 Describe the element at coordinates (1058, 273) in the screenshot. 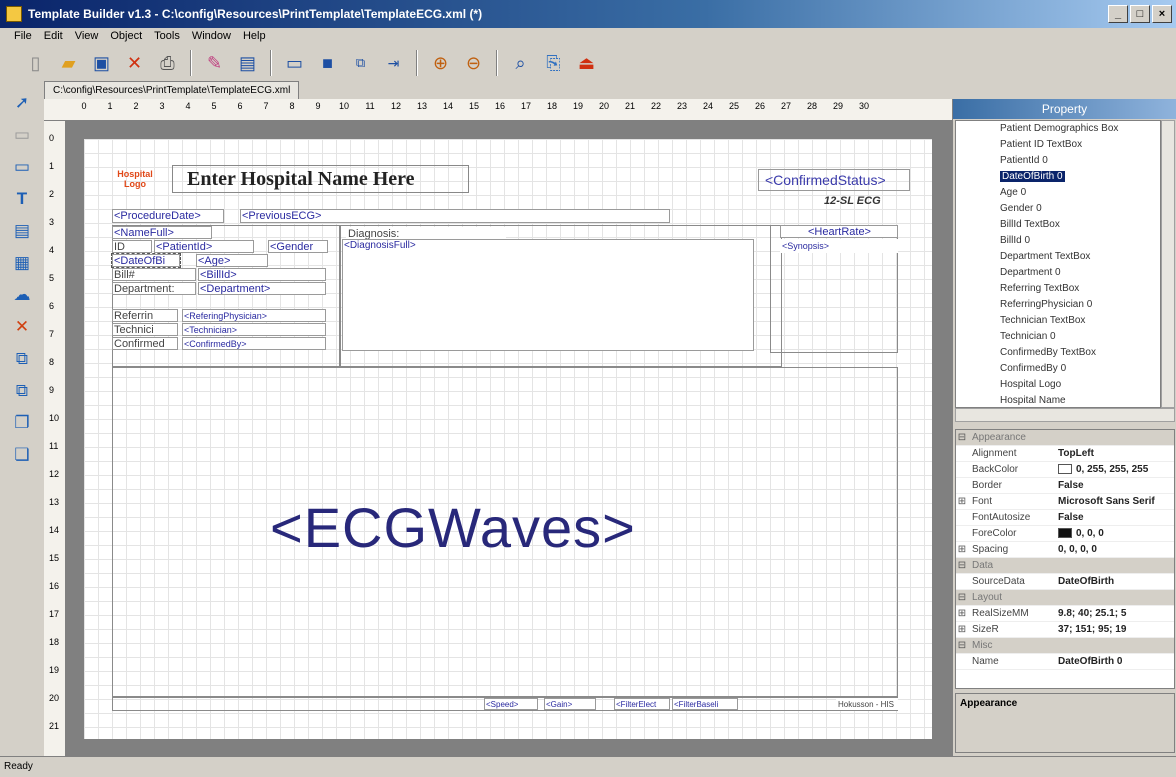

I see `tree-item: Department 0` at that location.